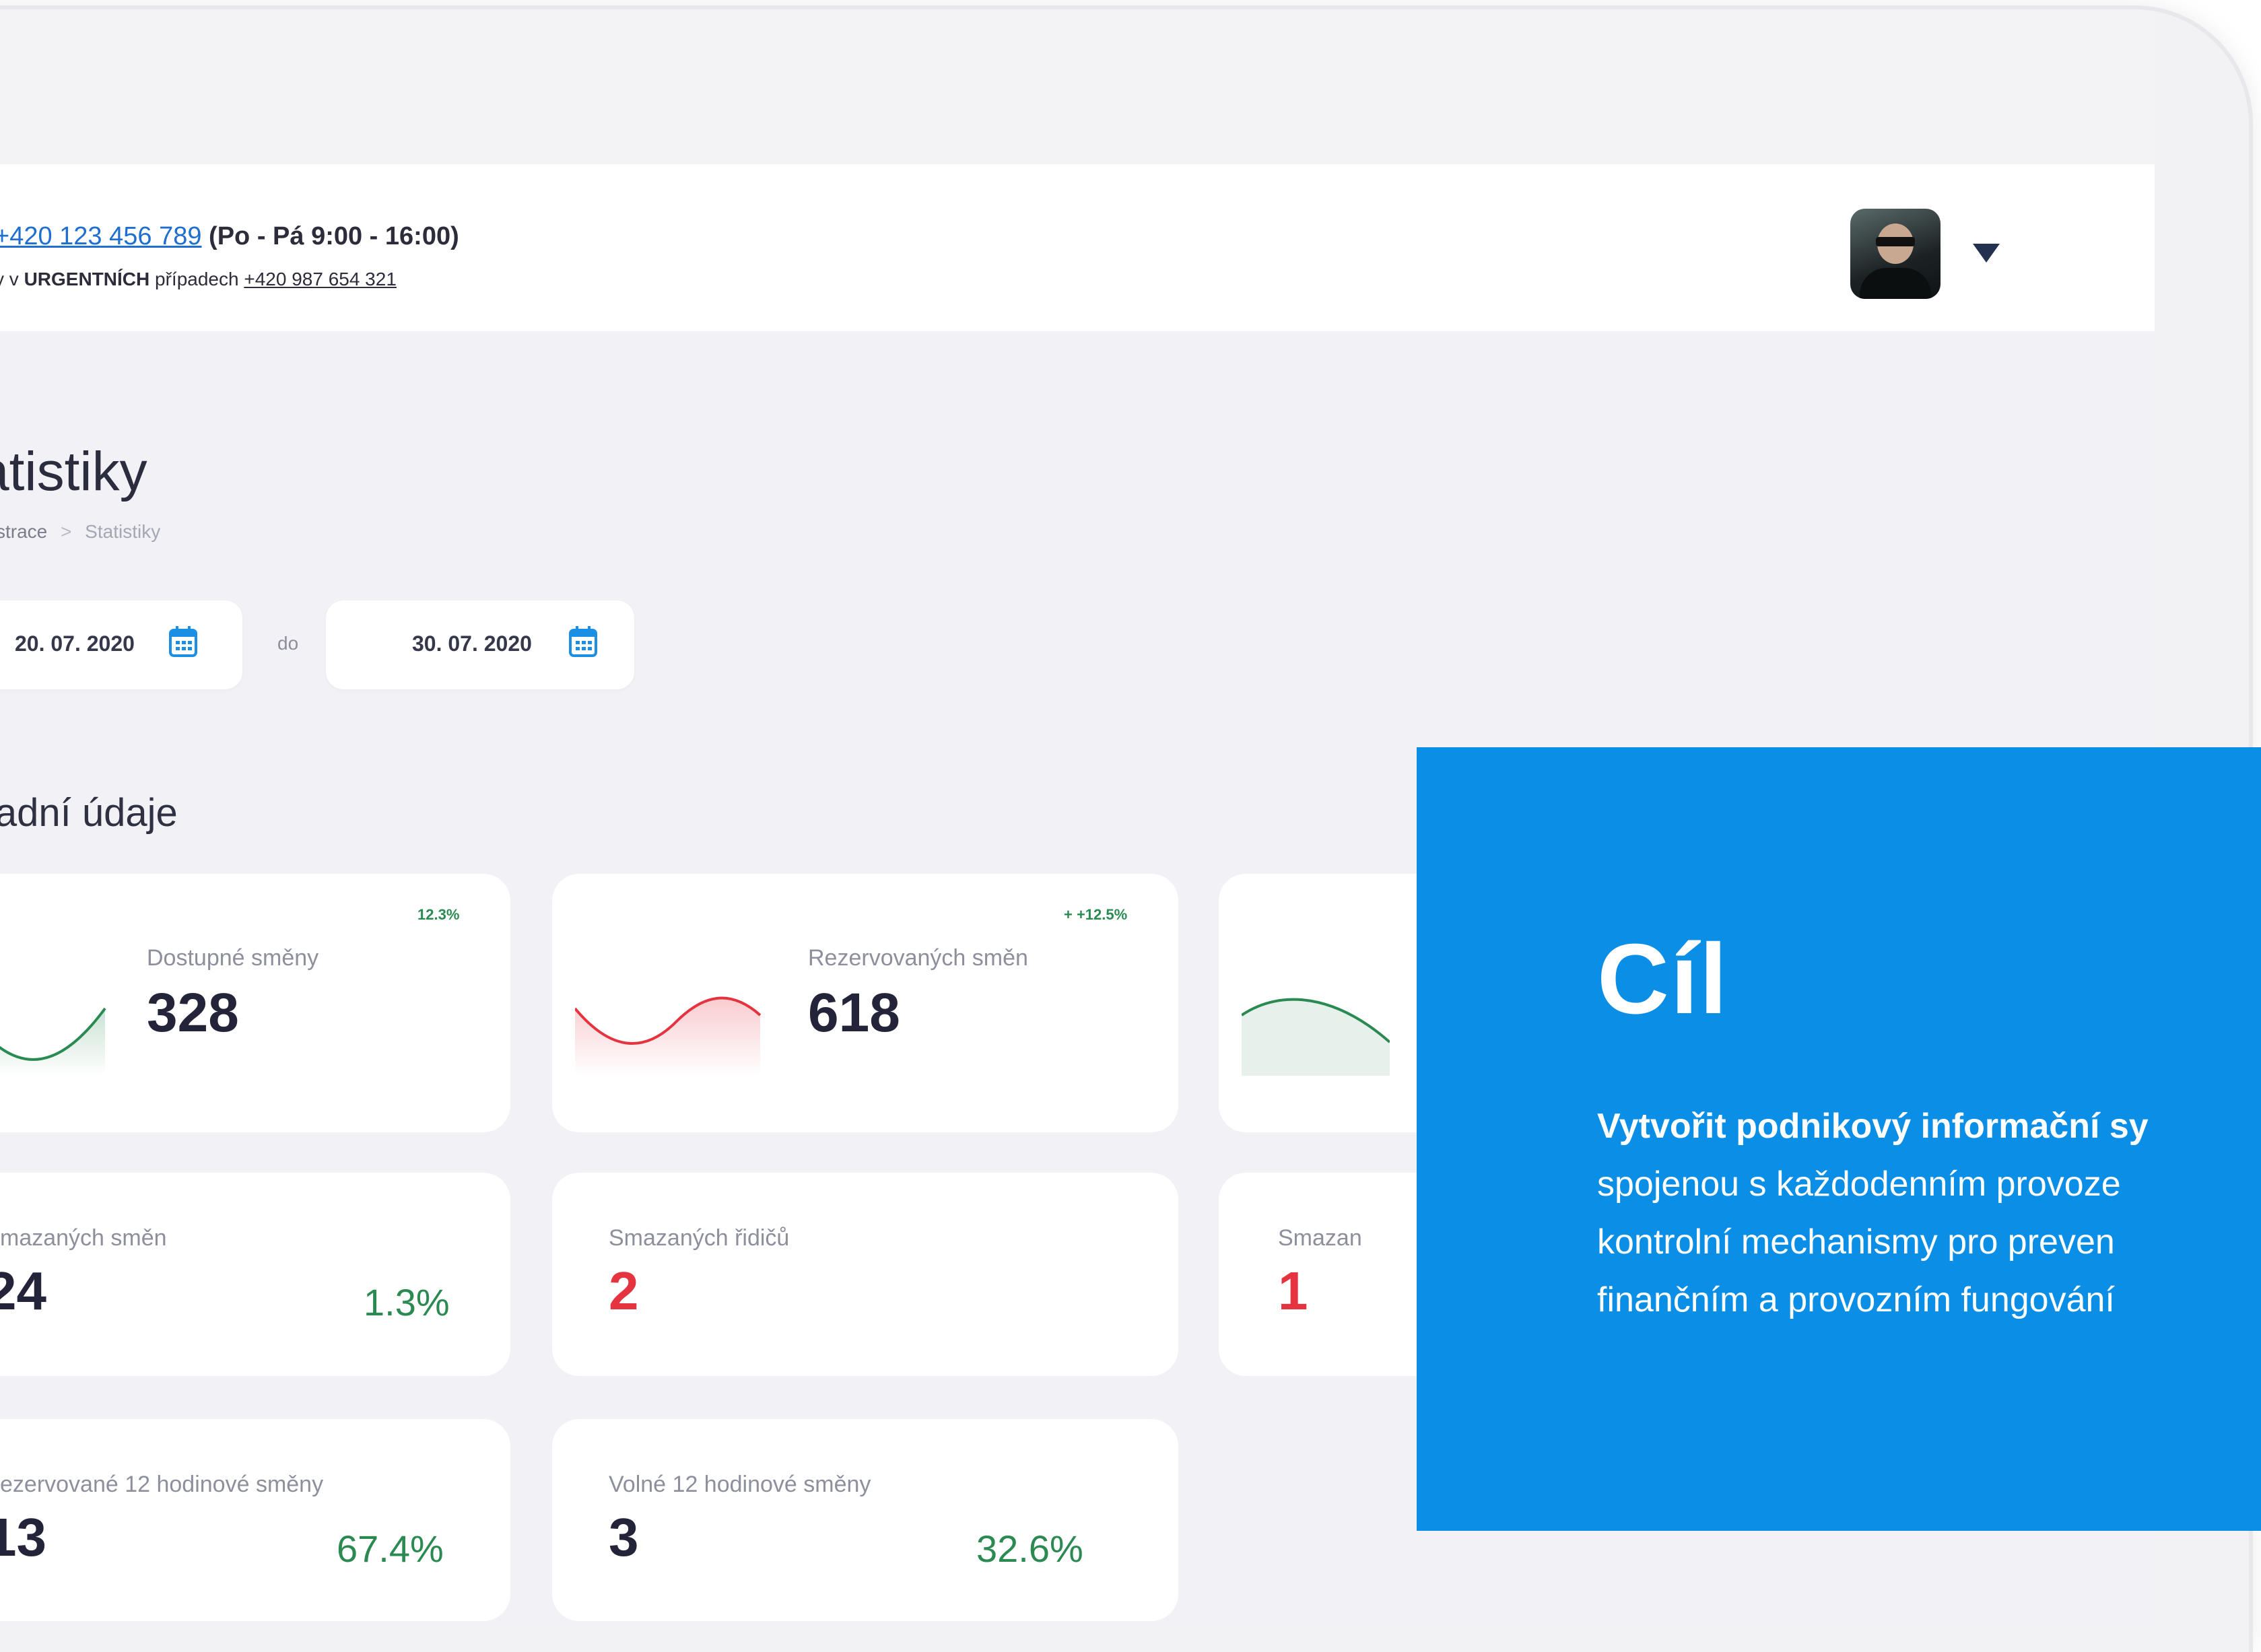  What do you see at coordinates (80, 532) in the screenshot?
I see `breadcrumb: strace > Statistiky` at bounding box center [80, 532].